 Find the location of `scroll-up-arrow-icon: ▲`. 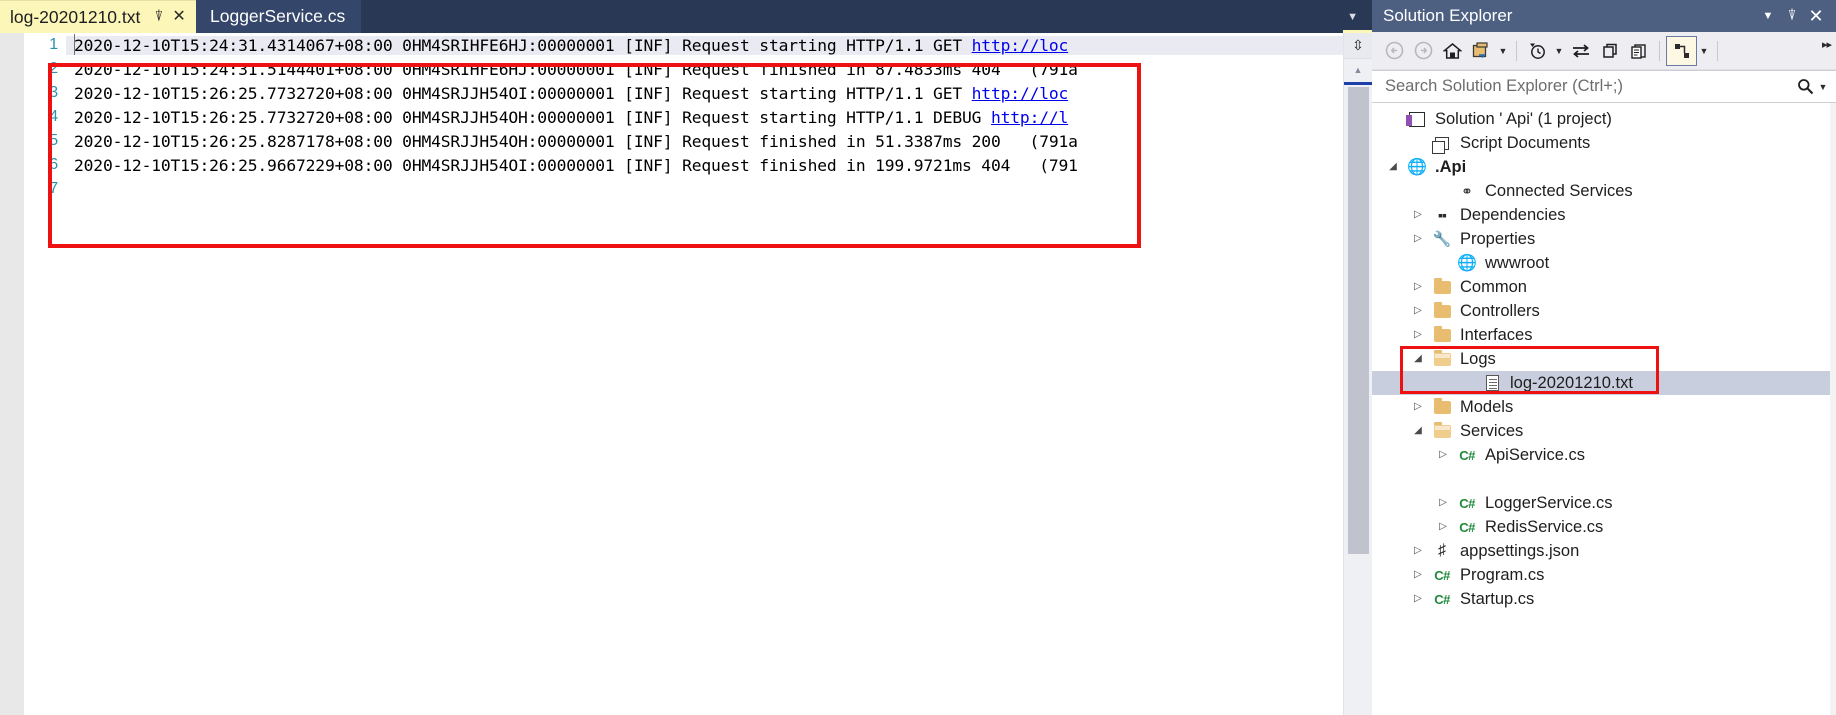

scroll-up-arrow-icon: ▲ is located at coordinates (1358, 70).